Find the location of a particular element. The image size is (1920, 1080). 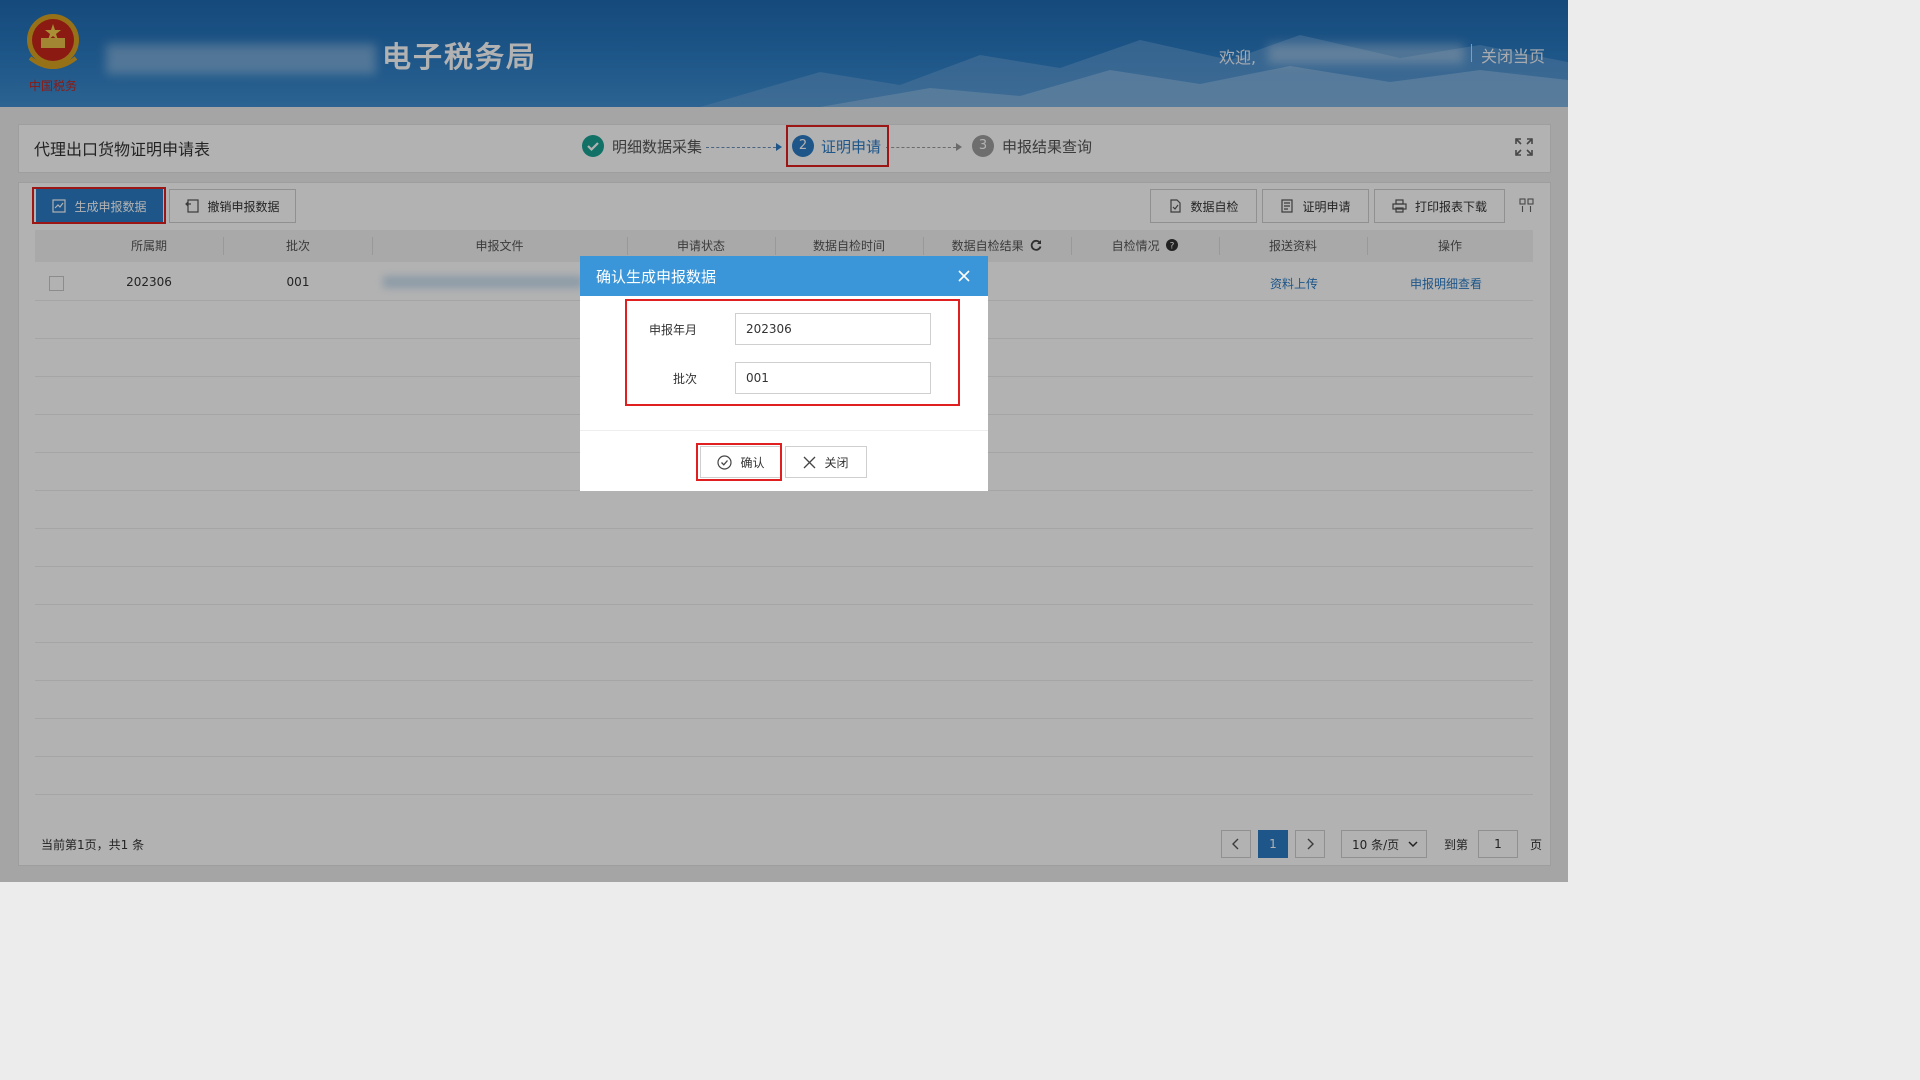

dialog-title: 确认生成申报数据 is located at coordinates (656, 277).